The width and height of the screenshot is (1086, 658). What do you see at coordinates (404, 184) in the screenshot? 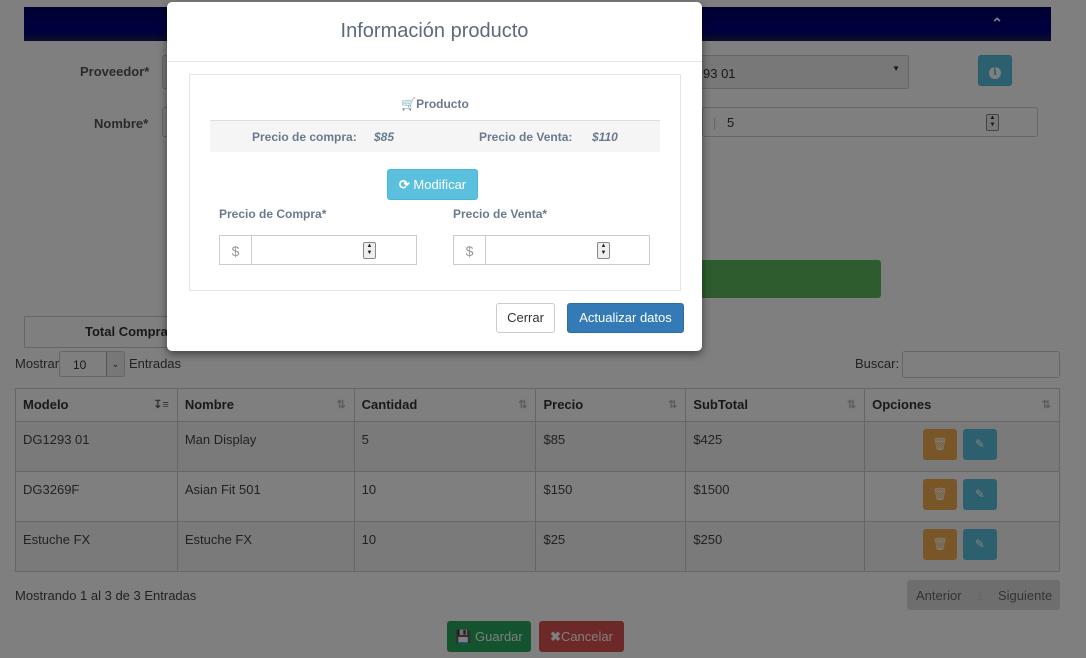
I see `refresh-icon: ⟳` at bounding box center [404, 184].